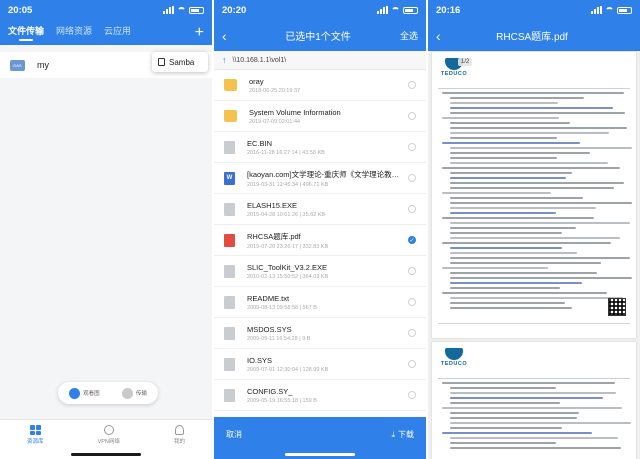 This screenshot has width=640, height=459. Describe the element at coordinates (402, 434) in the screenshot. I see `download-button: ⤓ 下载` at that location.